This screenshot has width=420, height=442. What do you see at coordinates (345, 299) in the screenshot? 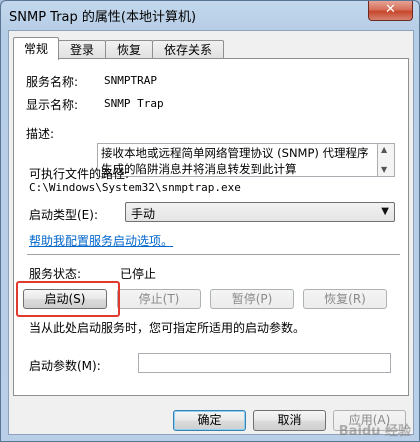
I see `resume-button: 恢复(R)` at bounding box center [345, 299].